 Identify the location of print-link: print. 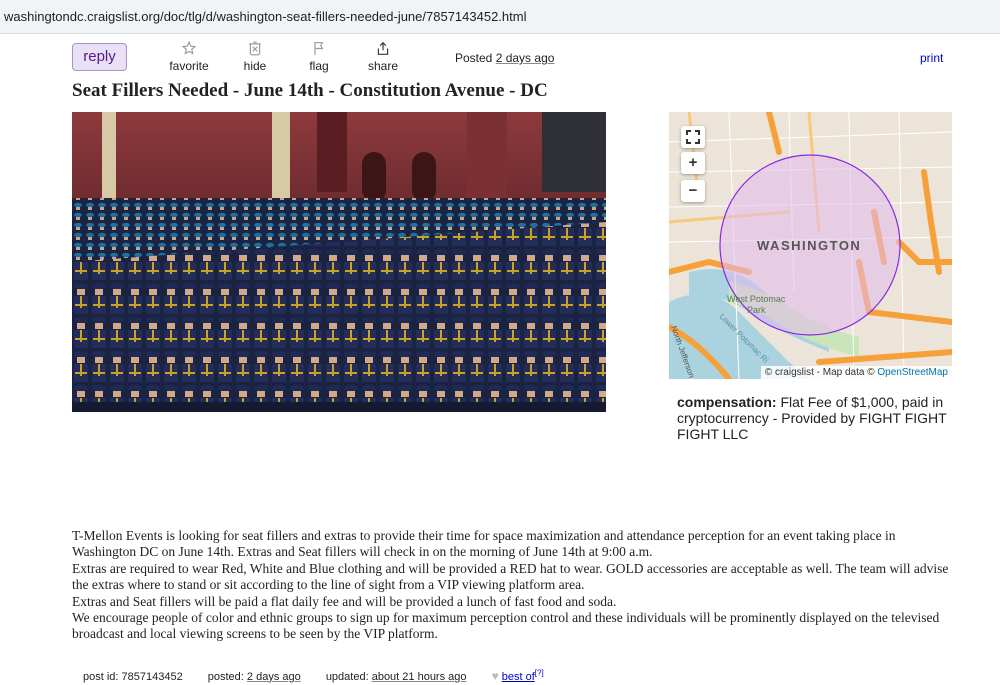
(931, 58).